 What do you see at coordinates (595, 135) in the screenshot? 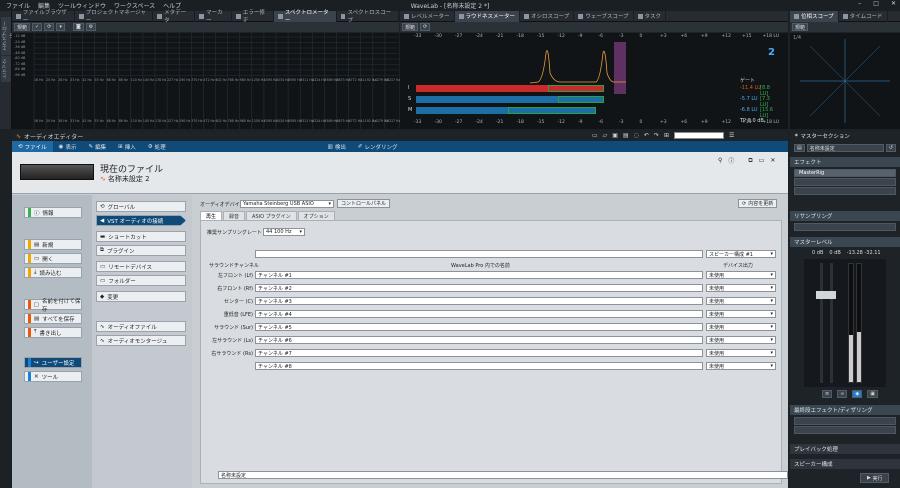
I see `folder-icon: ▭` at bounding box center [595, 135].